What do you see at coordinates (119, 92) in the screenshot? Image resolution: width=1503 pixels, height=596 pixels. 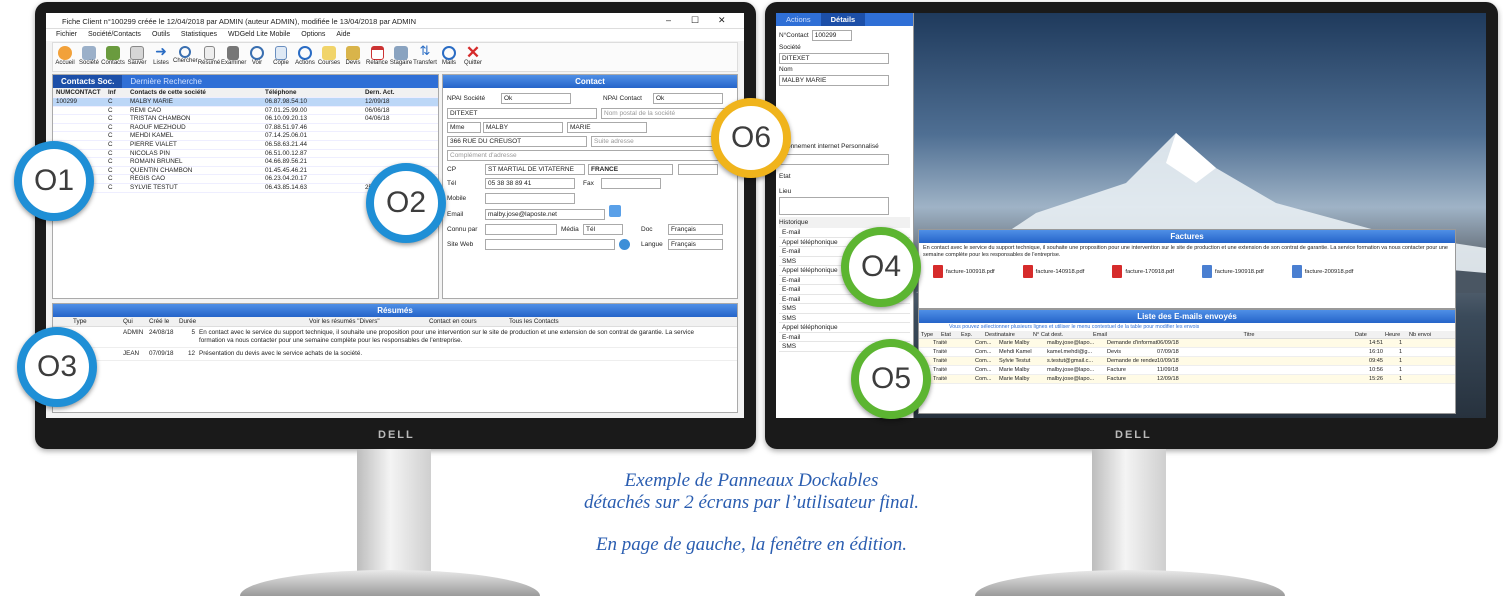 I see `col-inf: Inf` at bounding box center [119, 92].